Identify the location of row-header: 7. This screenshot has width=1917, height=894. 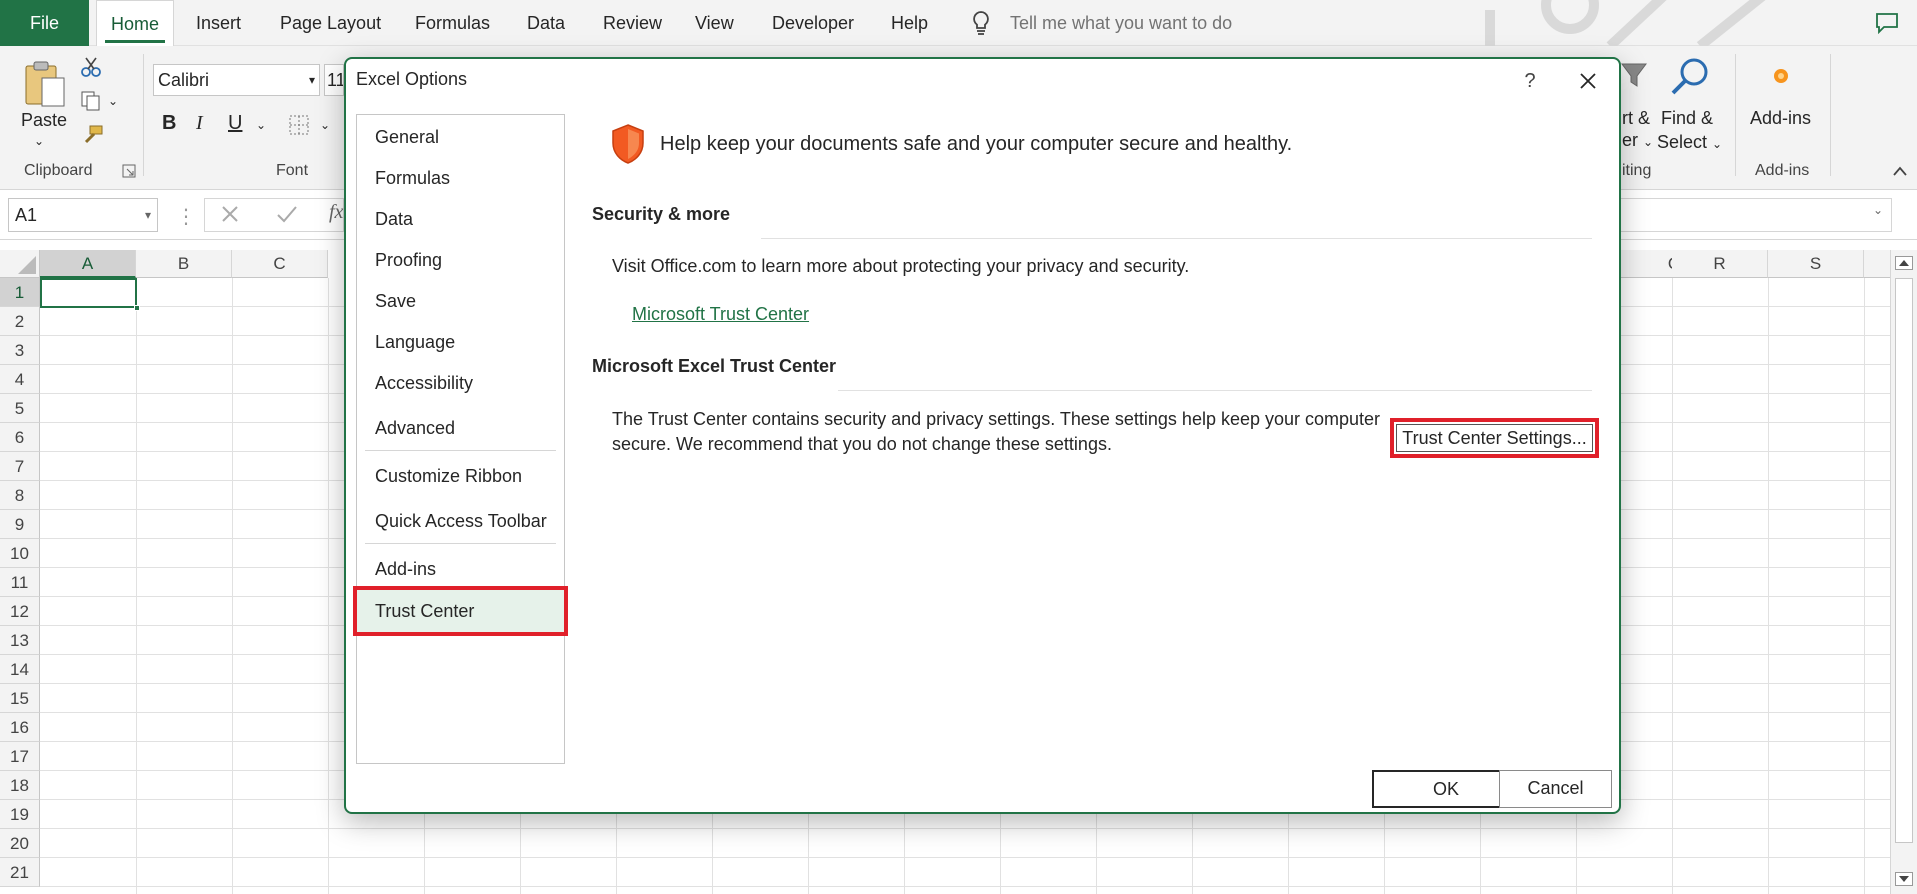
(20, 466).